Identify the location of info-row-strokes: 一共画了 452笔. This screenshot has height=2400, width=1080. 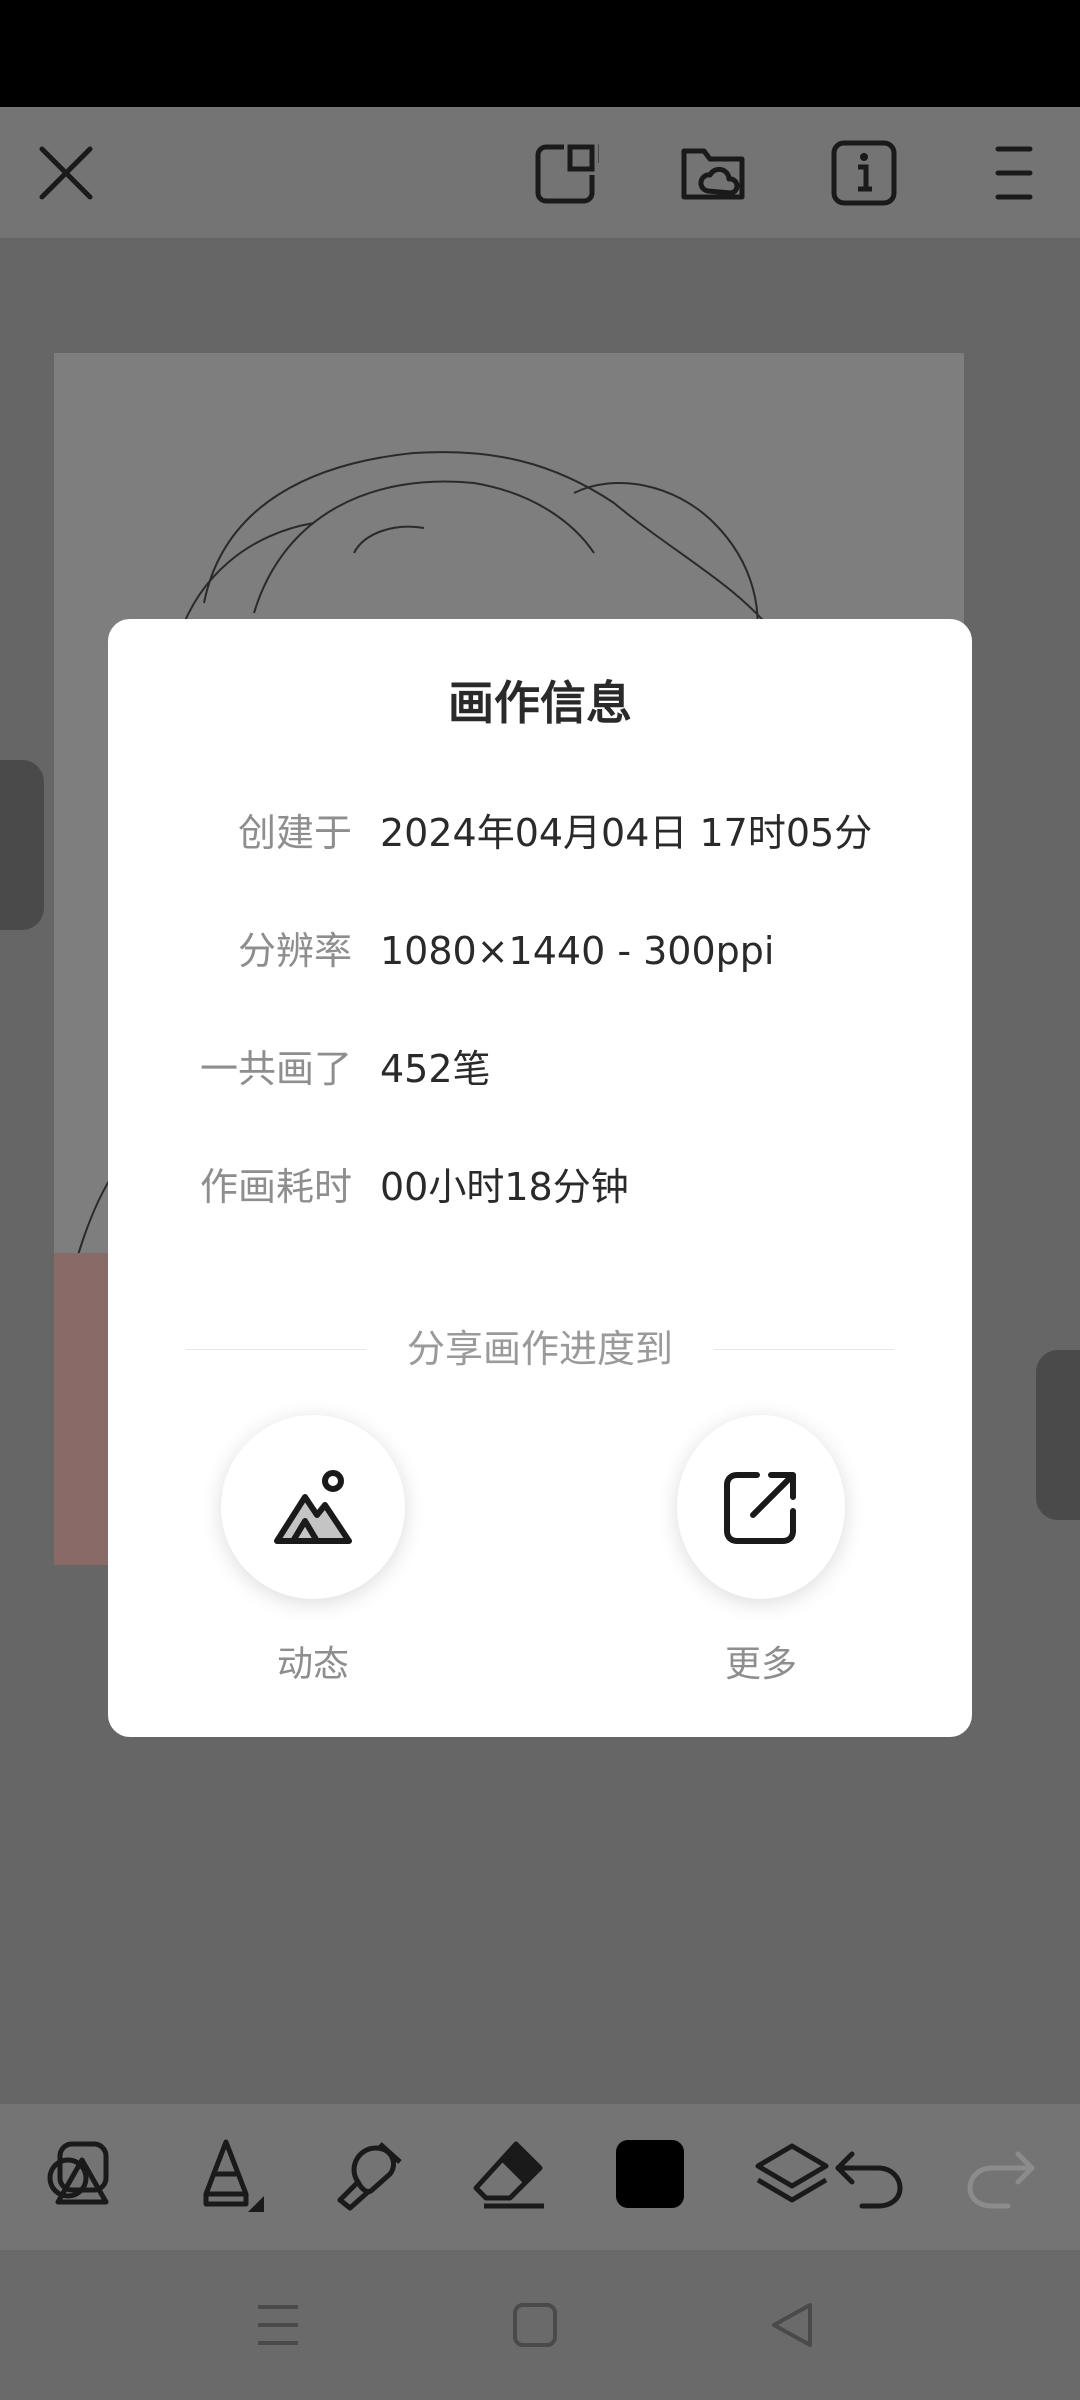
(540, 1069).